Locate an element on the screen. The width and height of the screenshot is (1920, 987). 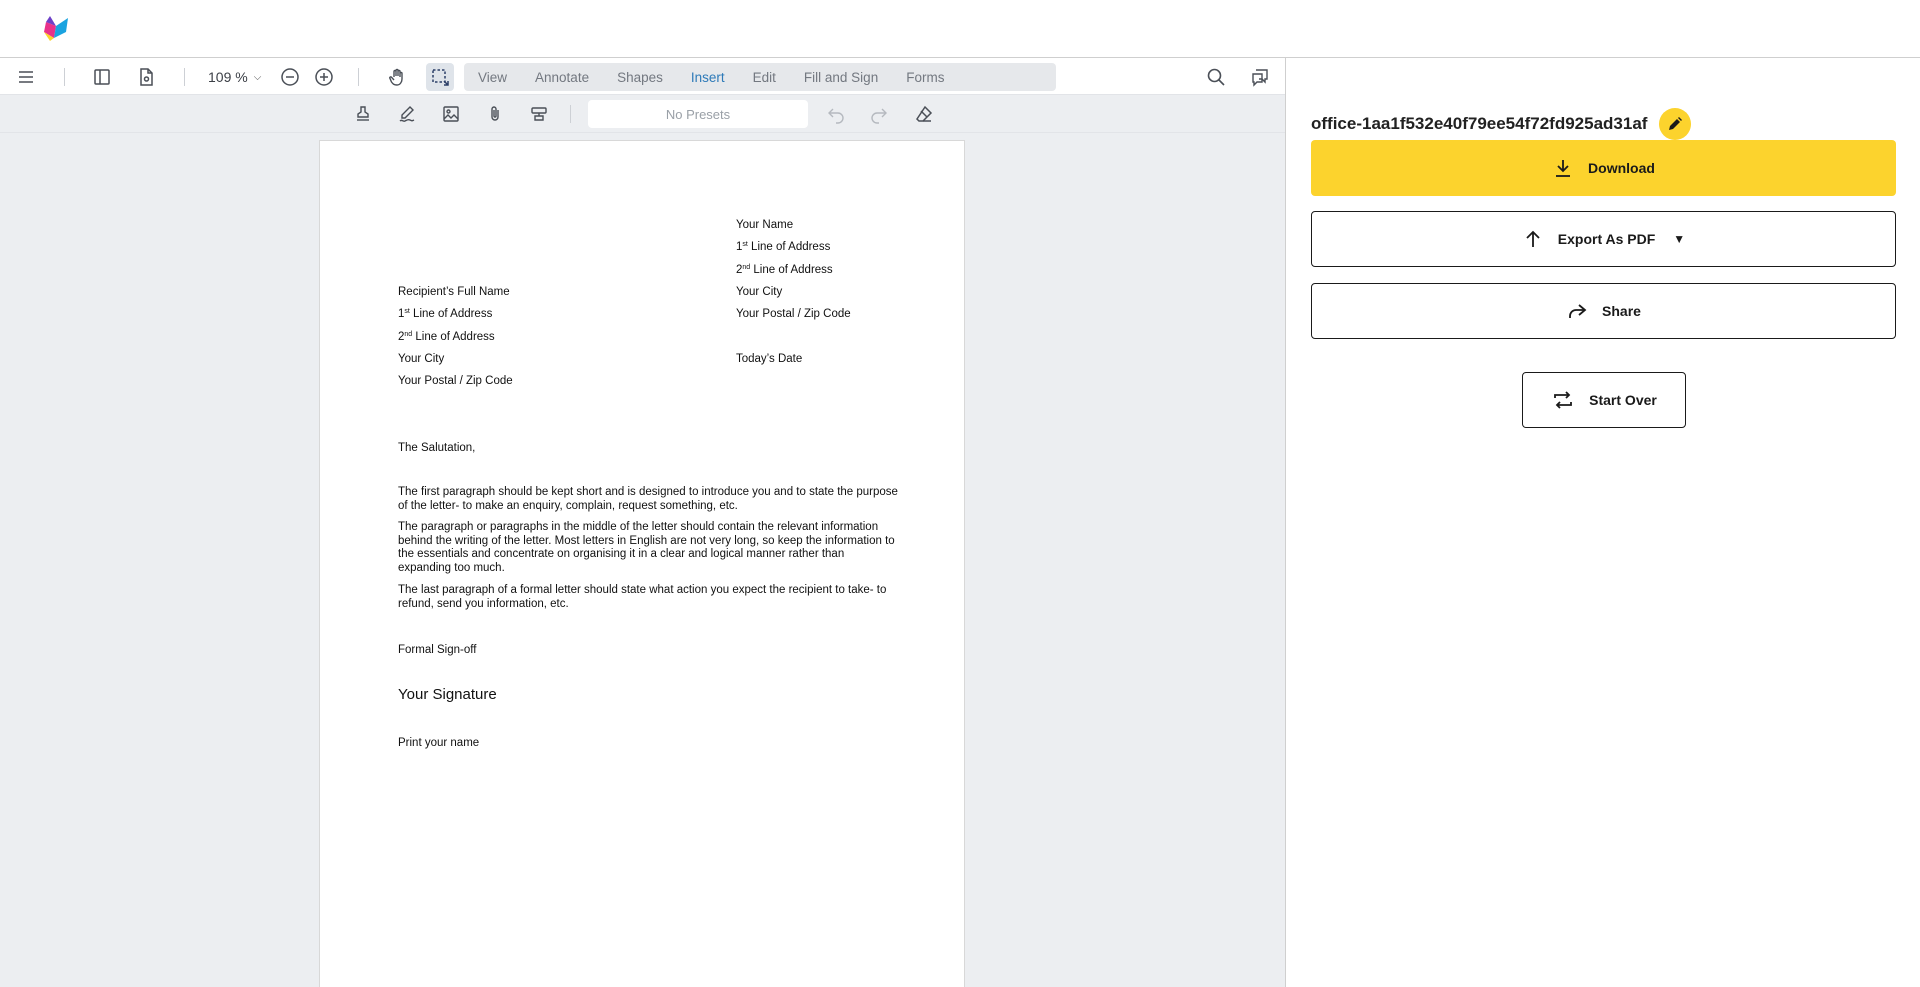
sender-city: Your City is located at coordinates (759, 292).